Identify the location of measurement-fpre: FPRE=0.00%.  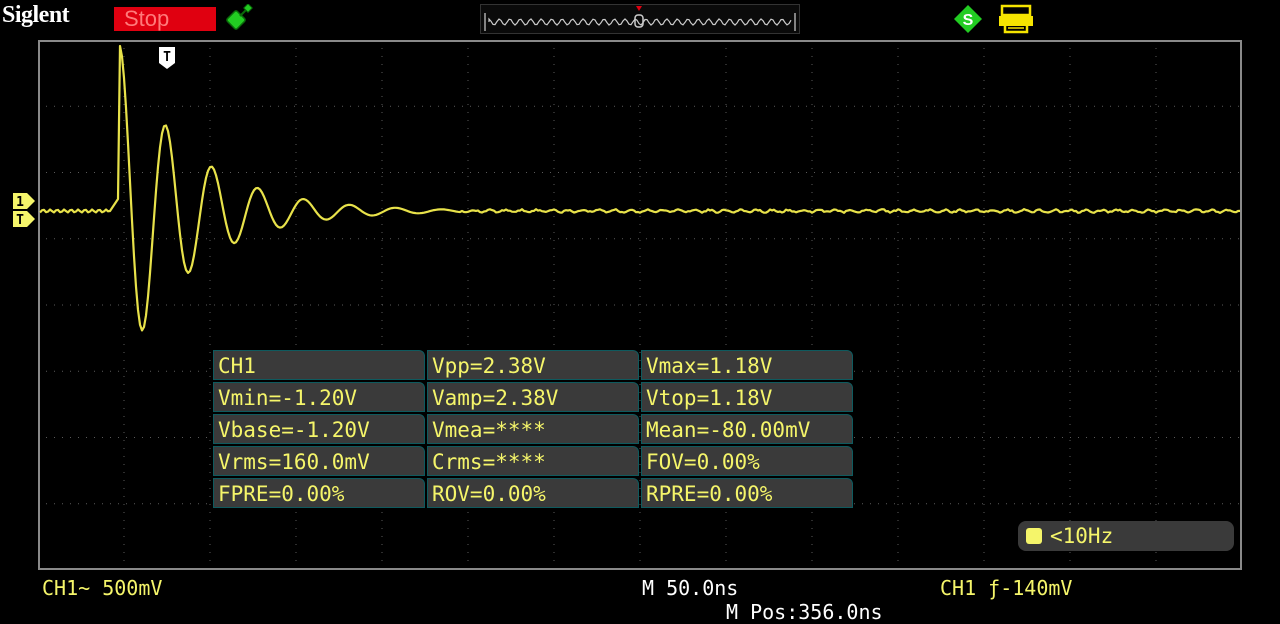
(319, 493).